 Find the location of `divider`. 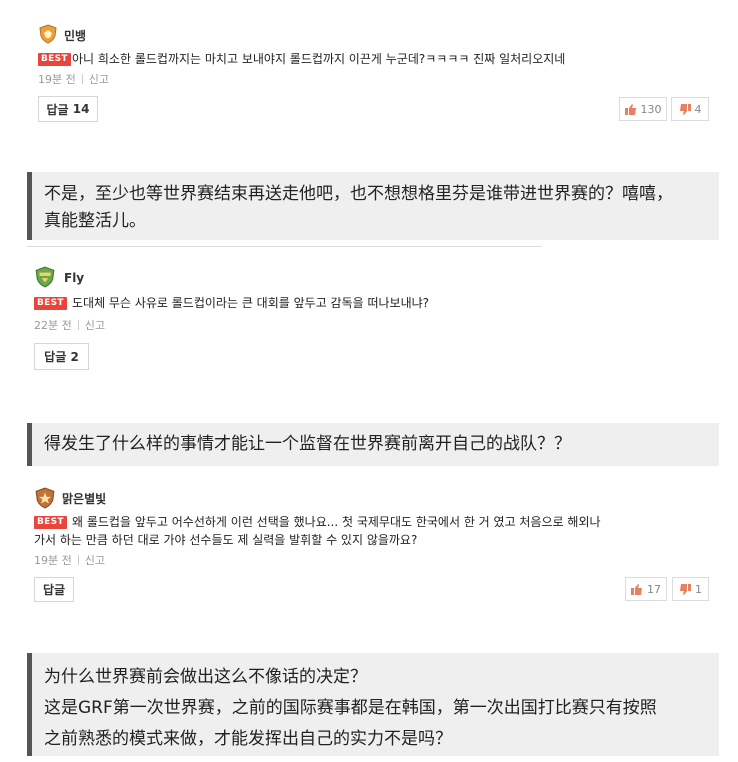

divider is located at coordinates (284, 246).